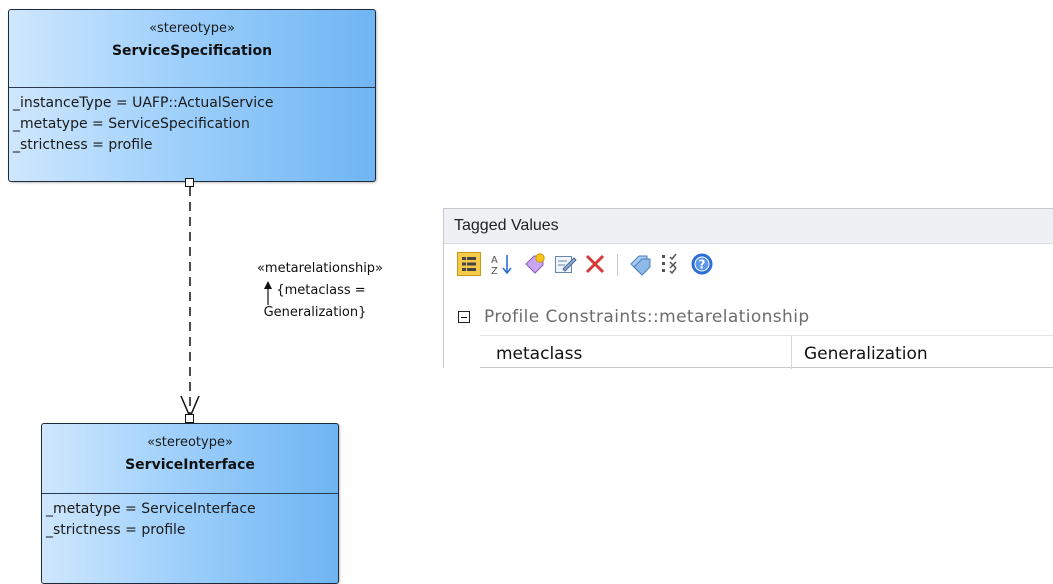 The height and width of the screenshot is (584, 1053). I want to click on tagged-values-toolbar: A Z ?, so click(748, 266).